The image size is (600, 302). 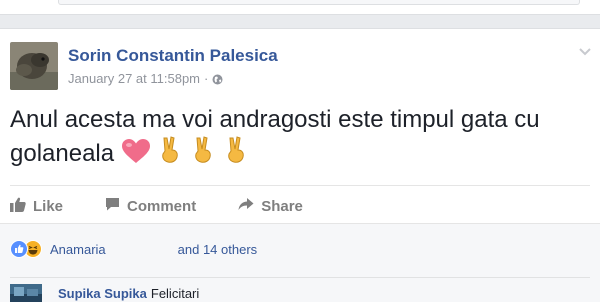 What do you see at coordinates (78, 249) in the screenshot?
I see `reaction-name: Anamaria` at bounding box center [78, 249].